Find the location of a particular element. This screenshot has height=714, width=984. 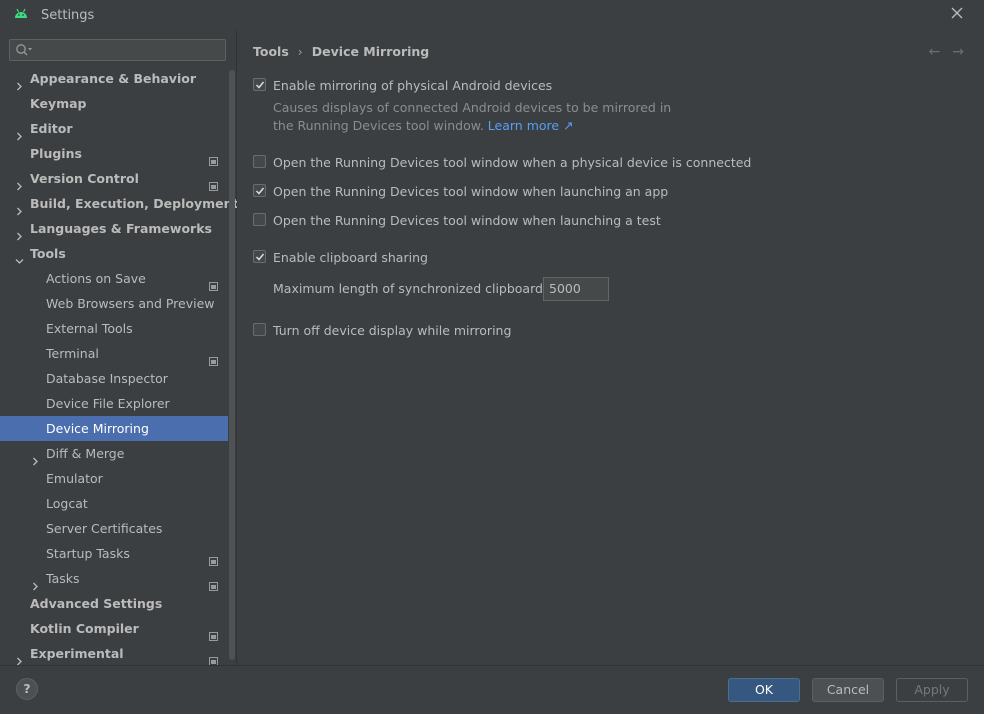

sidebar-item-label: Web Browsers and Preview is located at coordinates (130, 303).